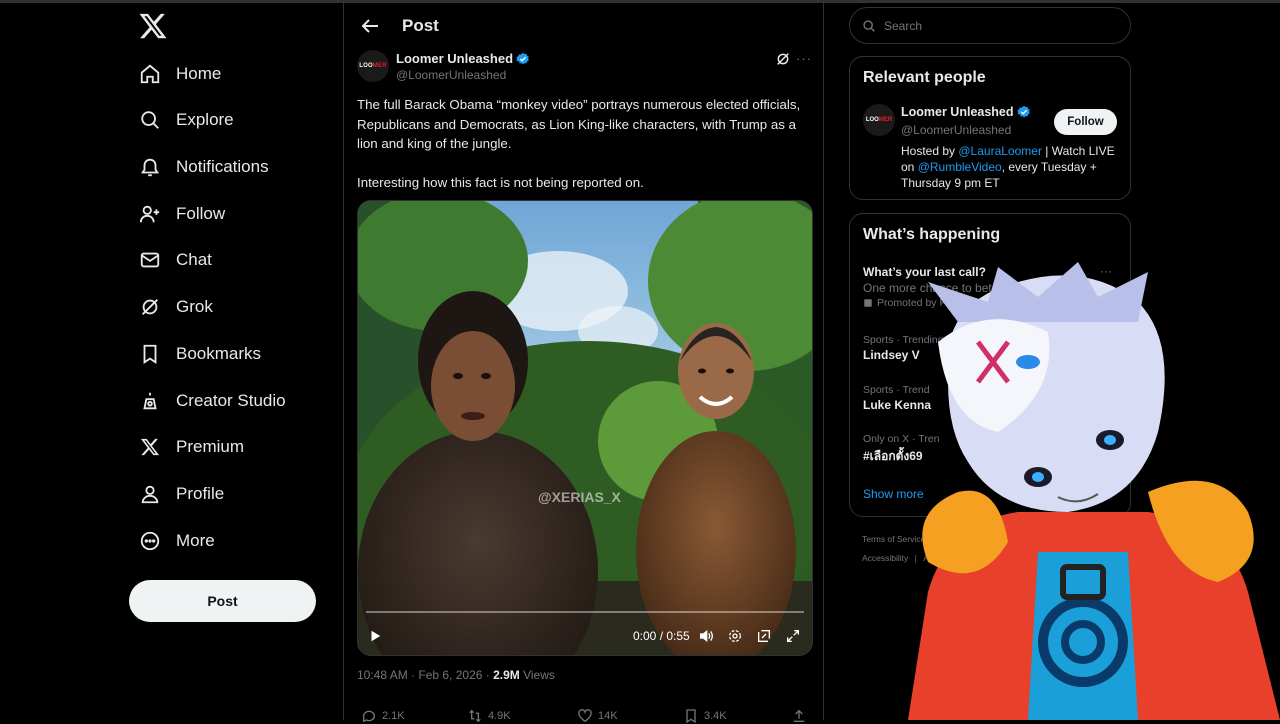  Describe the element at coordinates (932, 234) in the screenshot. I see `card-title: What’s happening` at that location.